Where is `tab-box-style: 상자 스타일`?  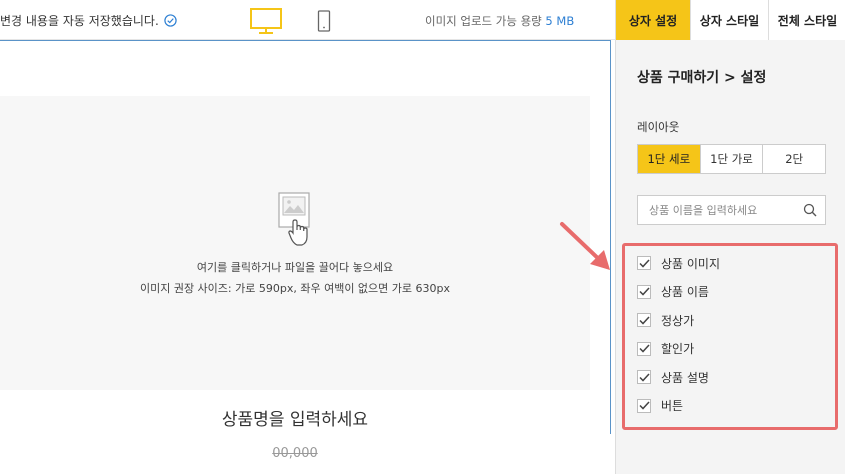 tab-box-style: 상자 스타일 is located at coordinates (729, 20).